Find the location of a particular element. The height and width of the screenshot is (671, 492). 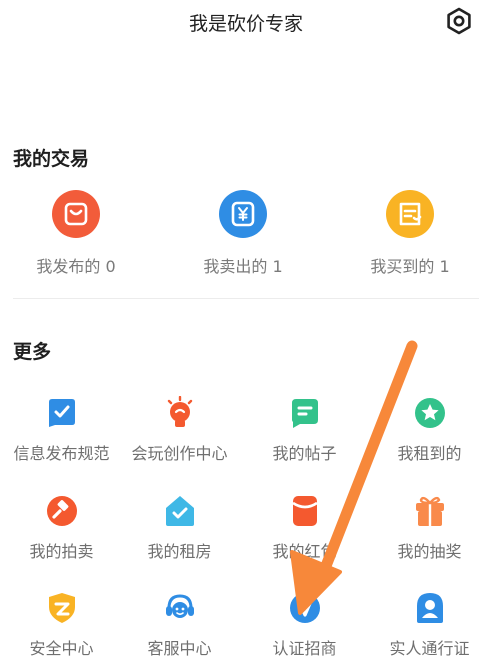

lightbulb-icon is located at coordinates (179, 411).